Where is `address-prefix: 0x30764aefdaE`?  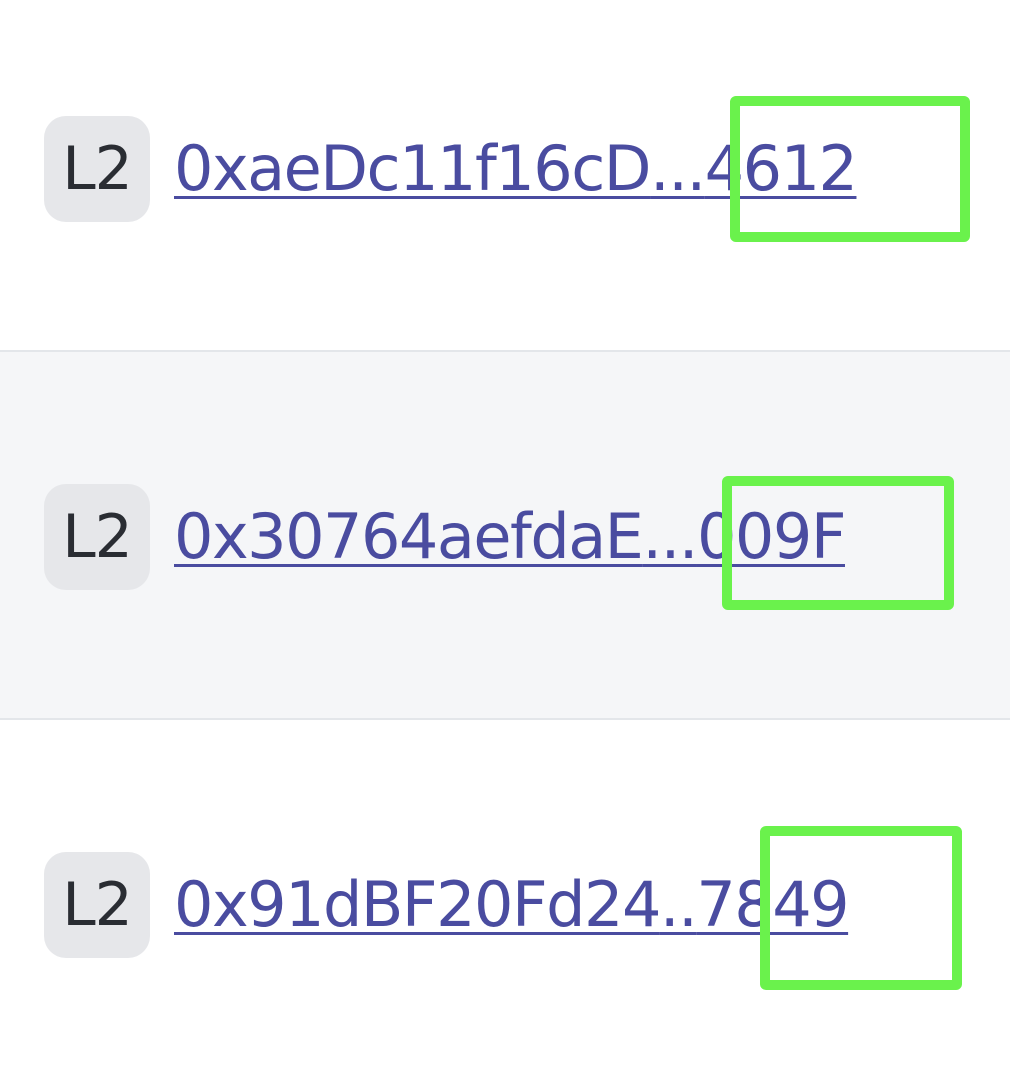
address-prefix: 0x30764aefdaE is located at coordinates (409, 536).